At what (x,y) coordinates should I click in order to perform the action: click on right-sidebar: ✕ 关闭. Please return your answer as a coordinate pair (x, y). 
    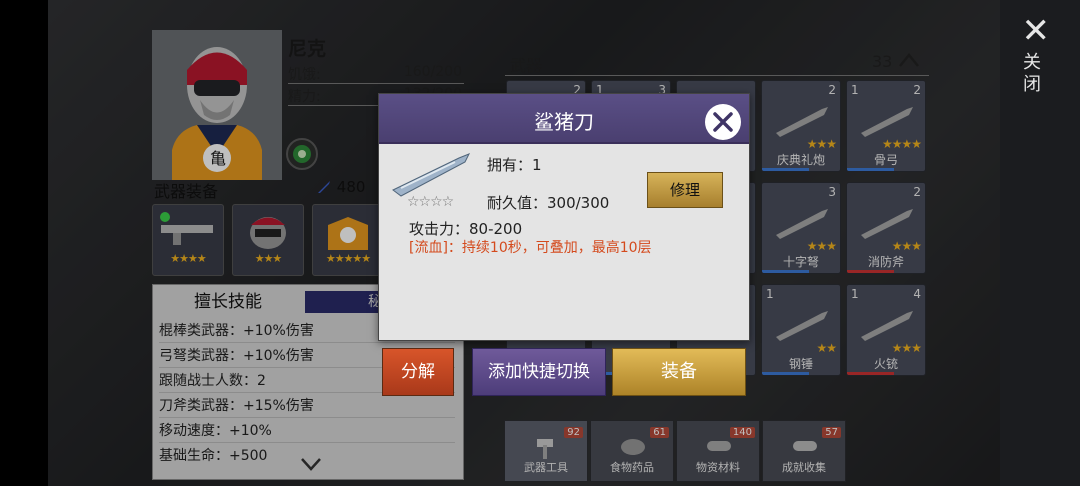
    Looking at the image, I should click on (1040, 243).